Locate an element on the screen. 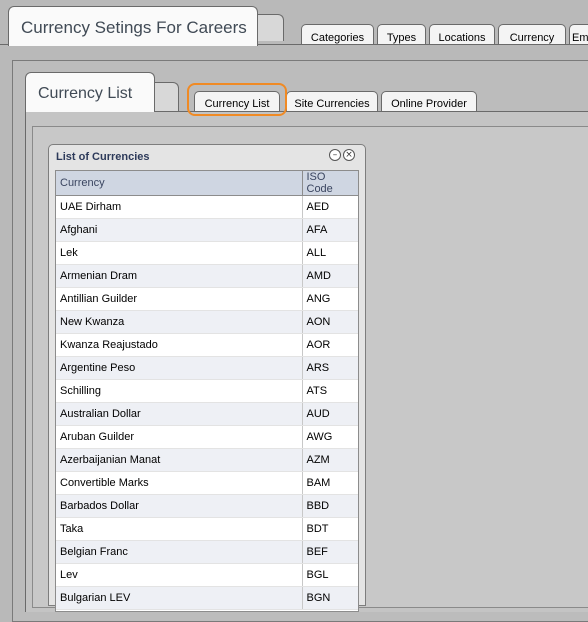 Image resolution: width=588 pixels, height=622 pixels. currency-name-cell: Lek is located at coordinates (179, 253).